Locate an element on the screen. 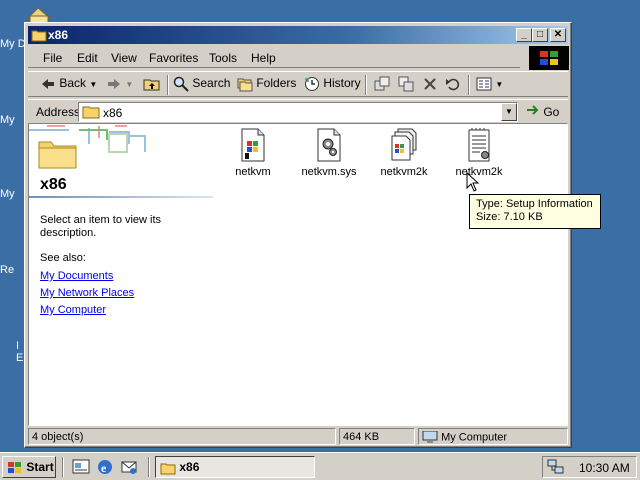 Image resolution: width=640 pixels, height=480 pixels. menu-file: File is located at coordinates (52, 58).